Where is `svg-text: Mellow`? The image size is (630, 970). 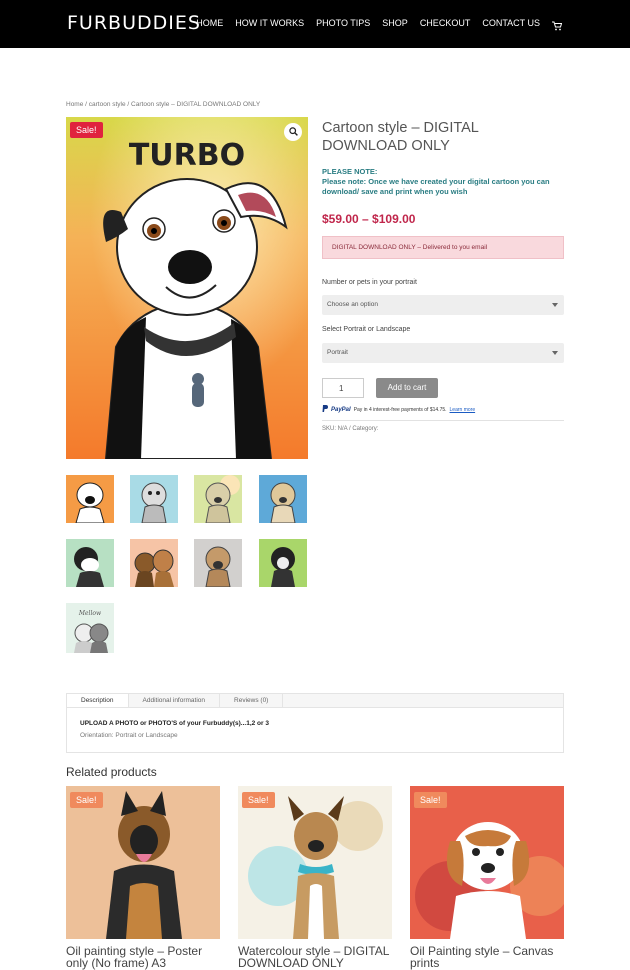 svg-text: Mellow is located at coordinates (90, 613).